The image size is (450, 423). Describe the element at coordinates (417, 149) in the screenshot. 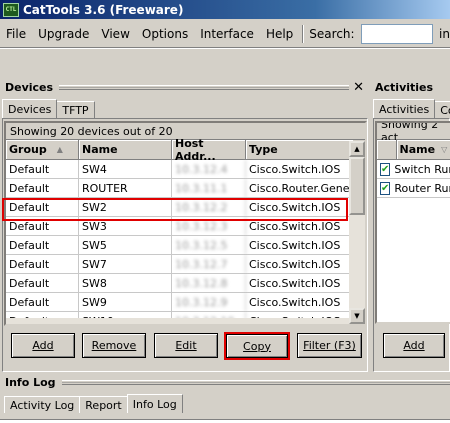

I see `column-header-activity-name-label: Name` at that location.